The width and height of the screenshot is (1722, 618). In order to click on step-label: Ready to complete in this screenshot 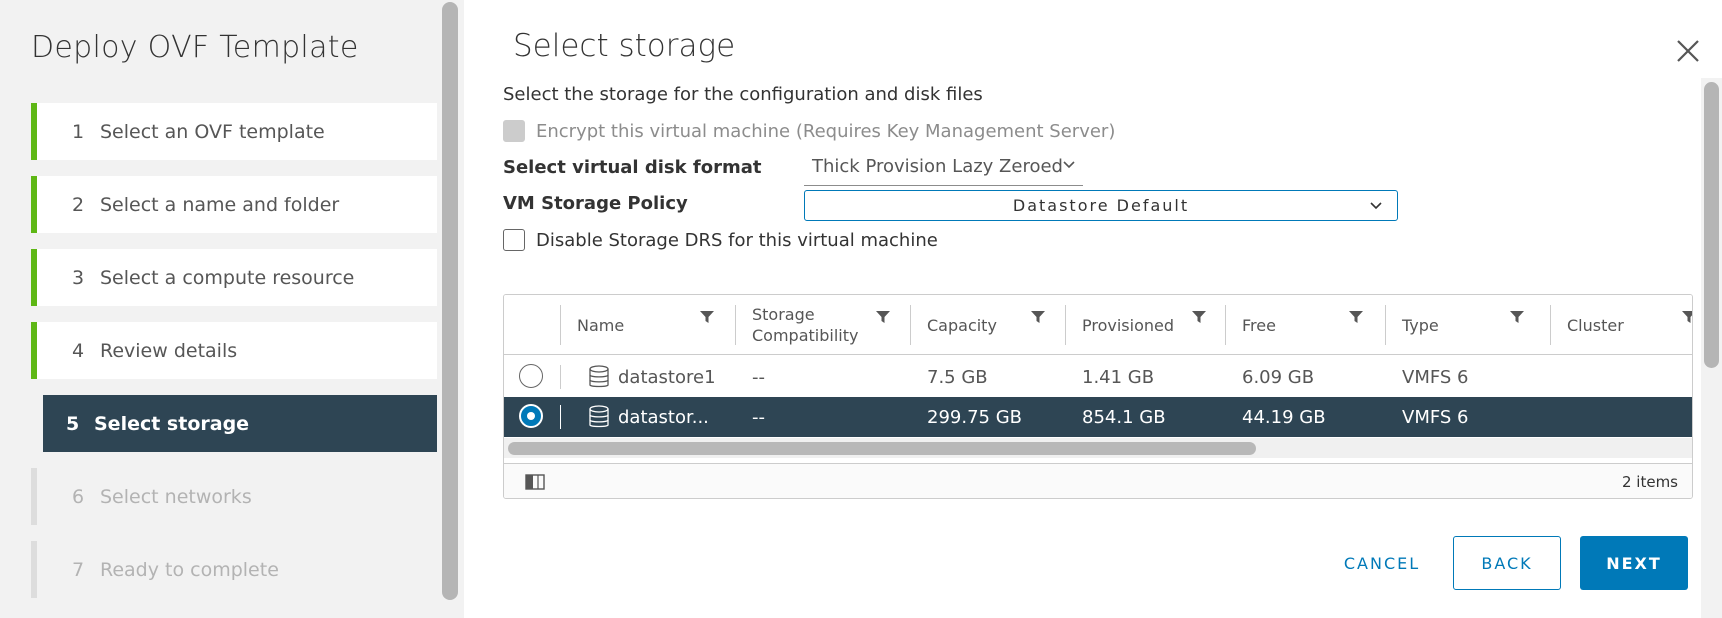, I will do `click(189, 569)`.